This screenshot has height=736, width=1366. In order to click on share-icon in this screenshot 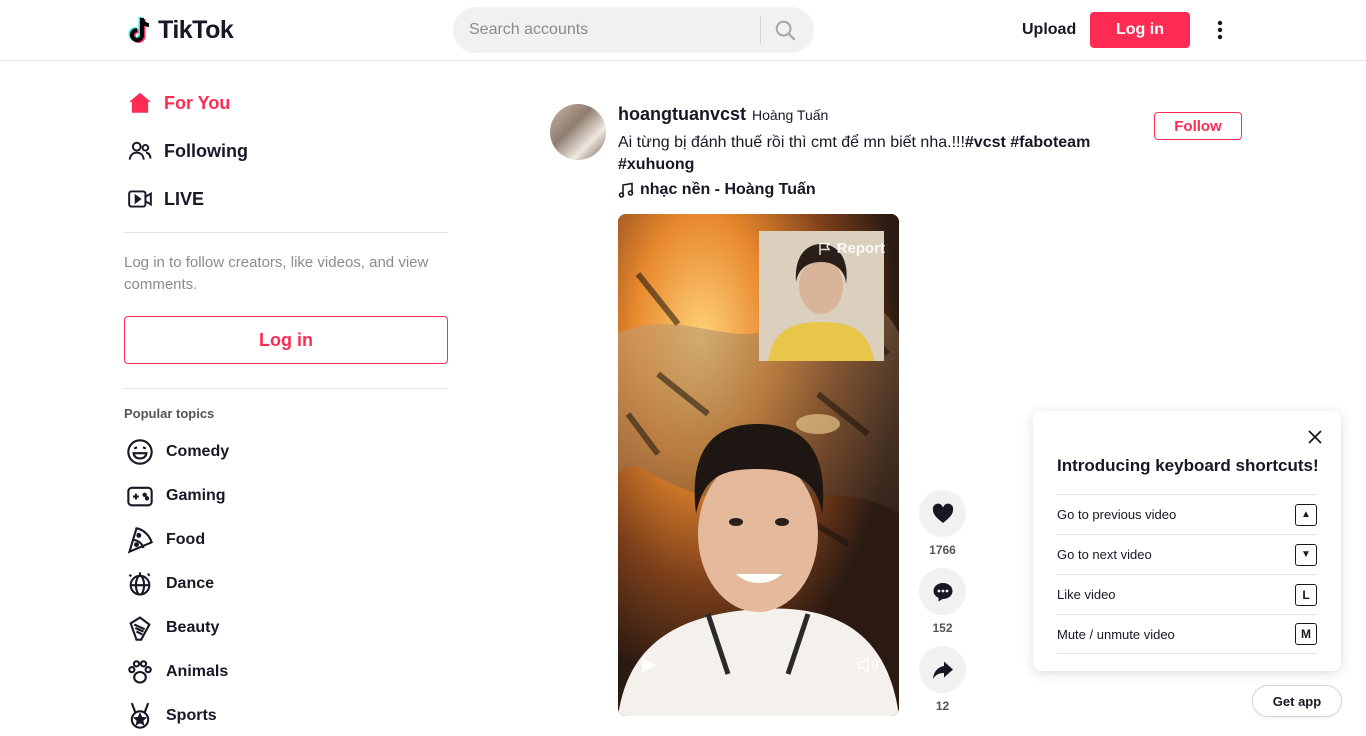, I will do `click(942, 670)`.